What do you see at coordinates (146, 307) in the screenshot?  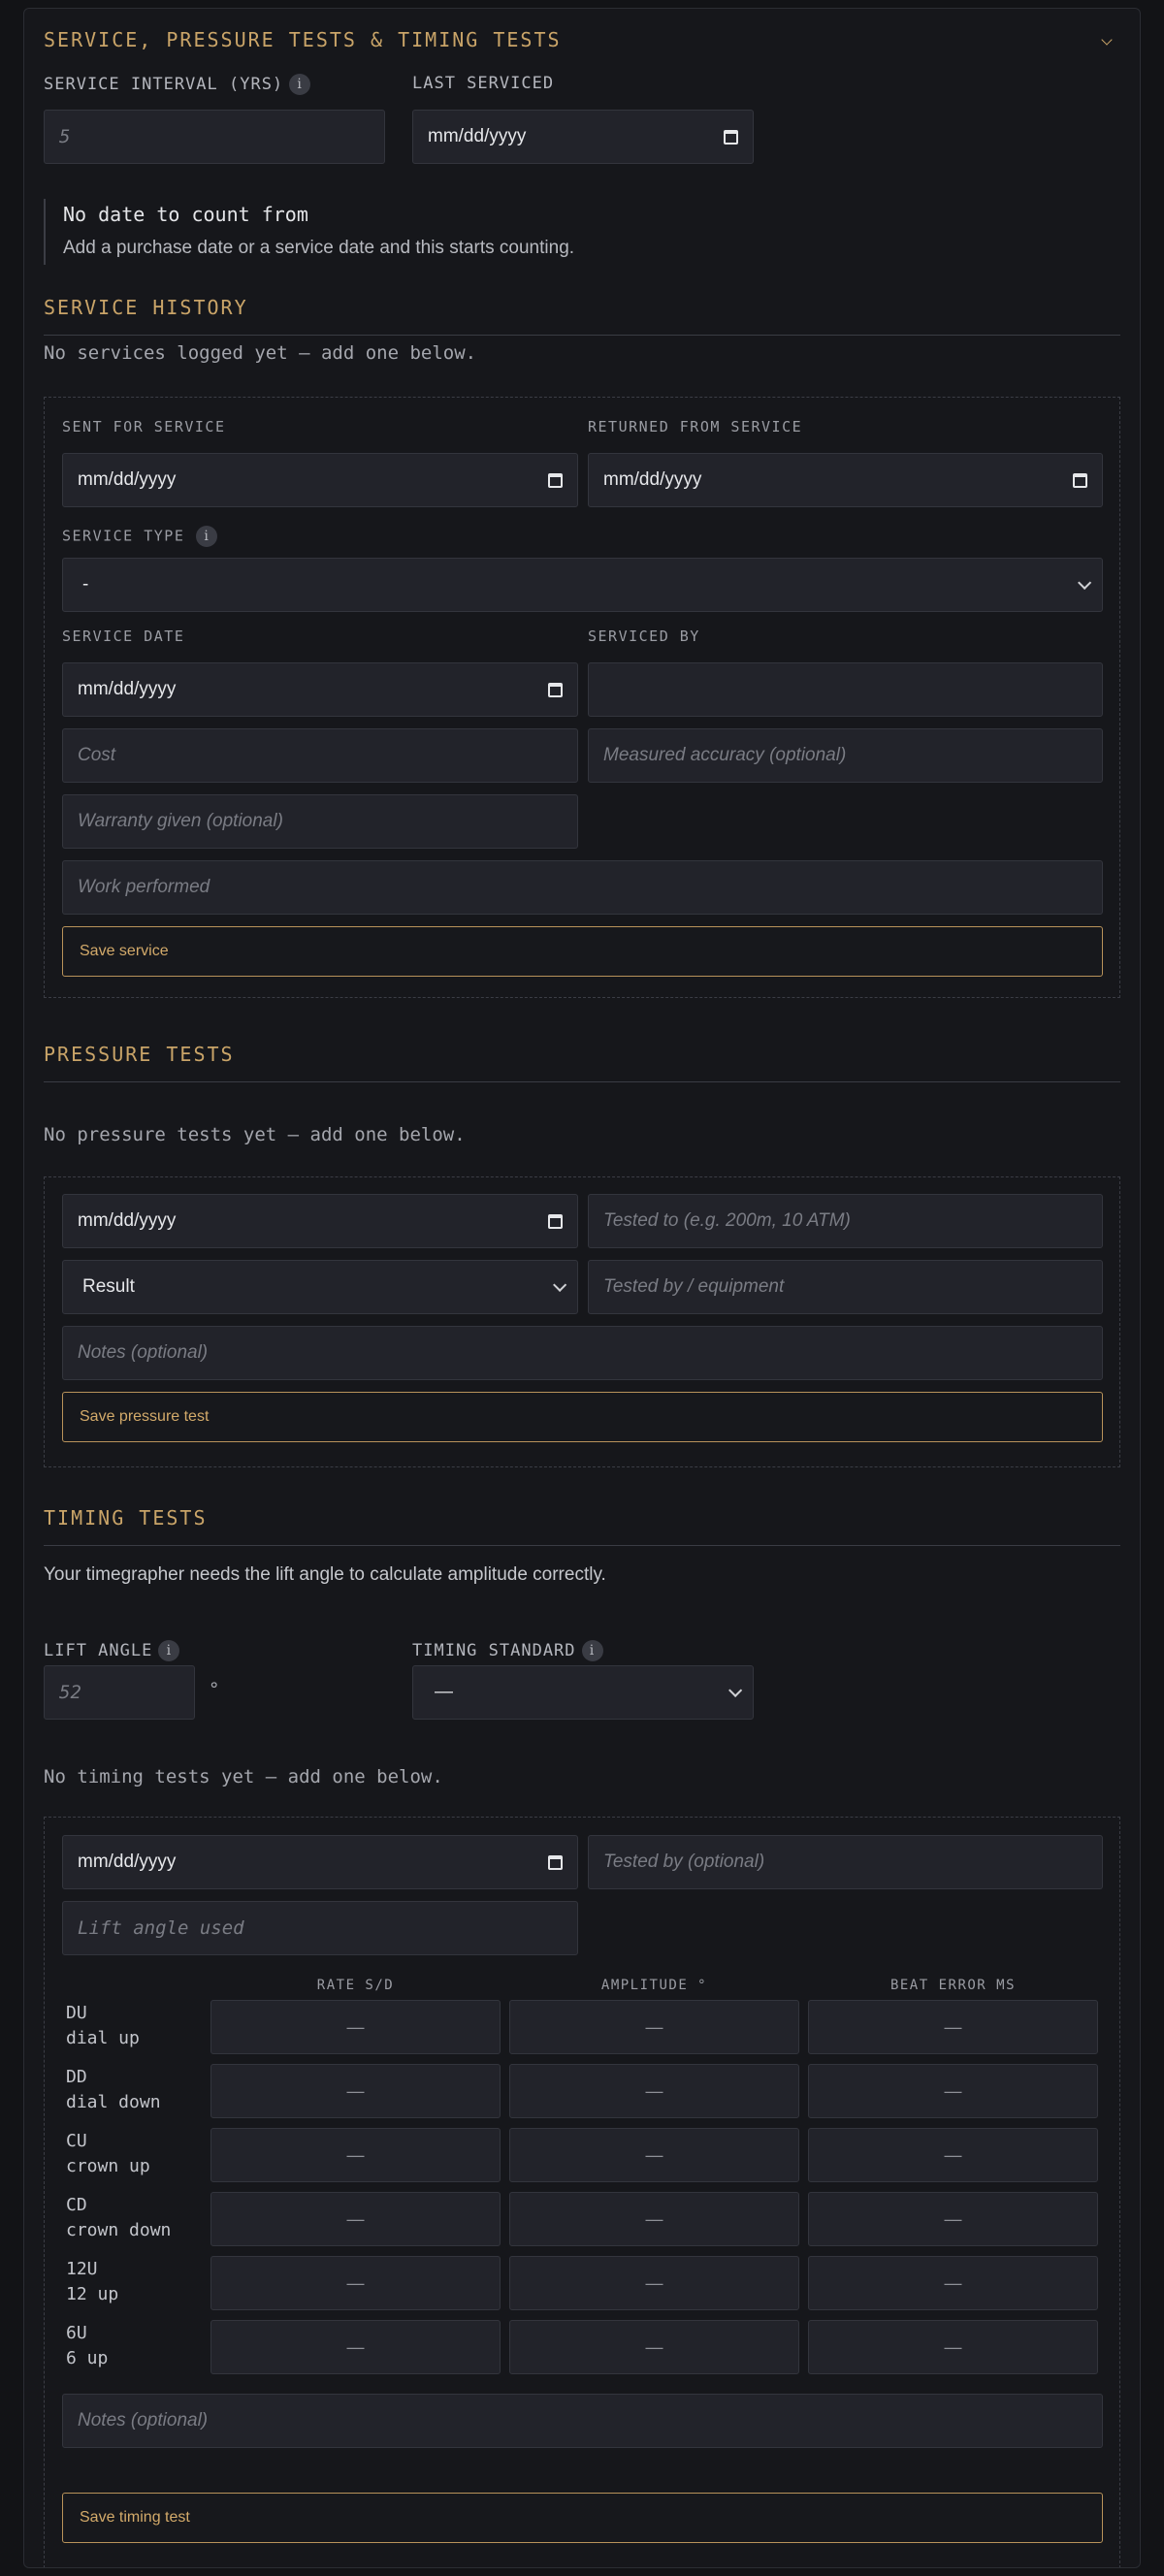 I see `service-history-title: SERVICE HISTORY` at bounding box center [146, 307].